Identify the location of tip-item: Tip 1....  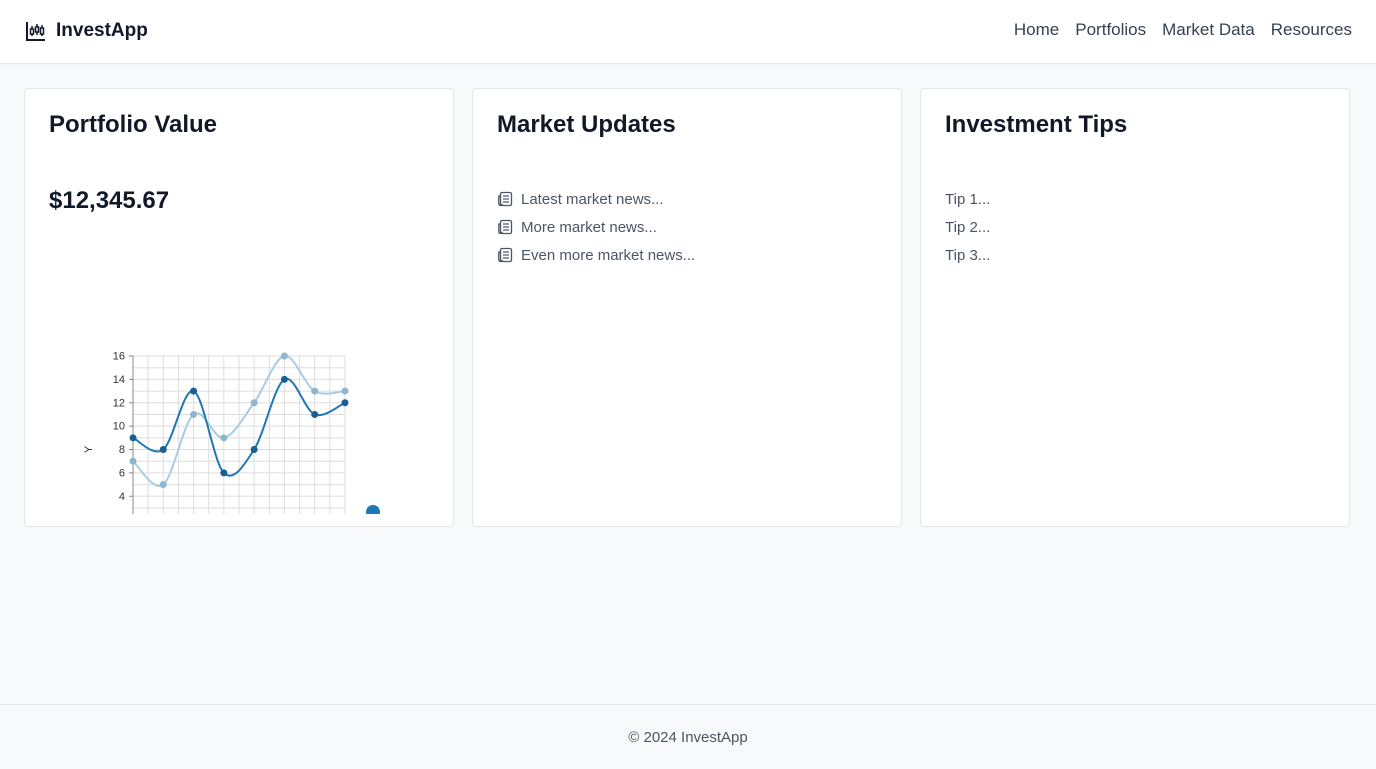
(967, 199).